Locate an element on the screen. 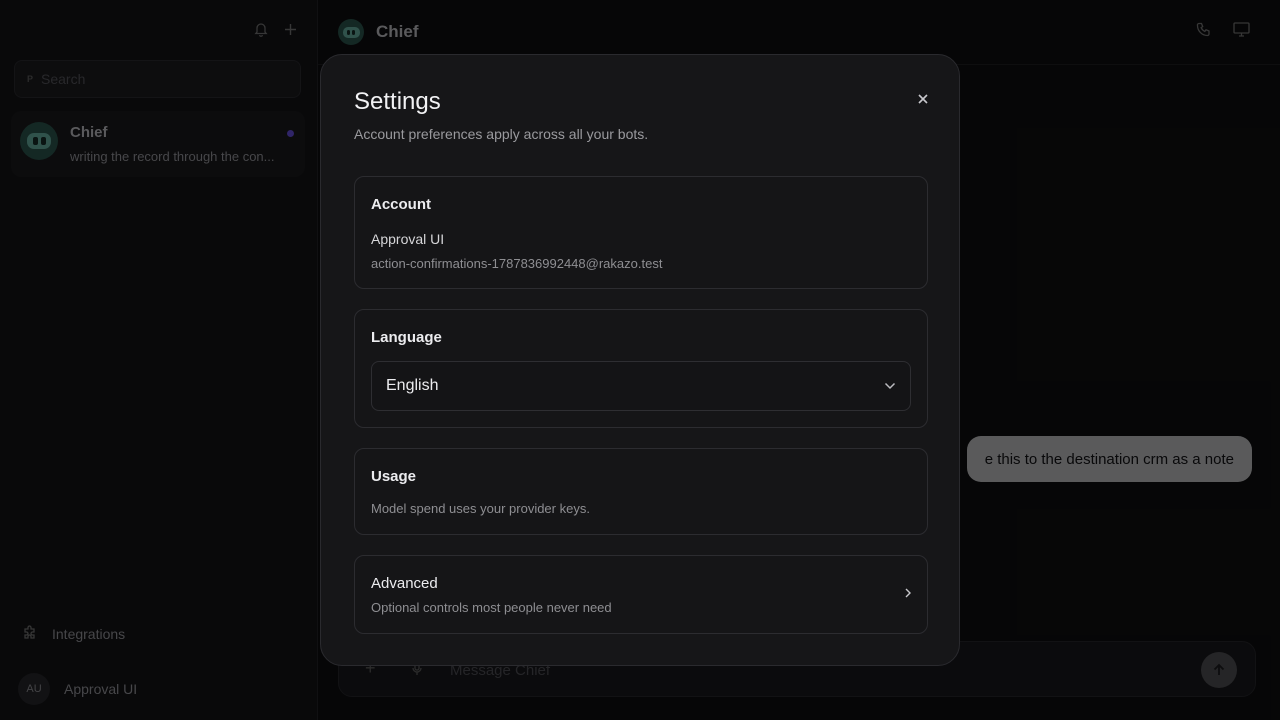  language-select: English is located at coordinates (641, 386).